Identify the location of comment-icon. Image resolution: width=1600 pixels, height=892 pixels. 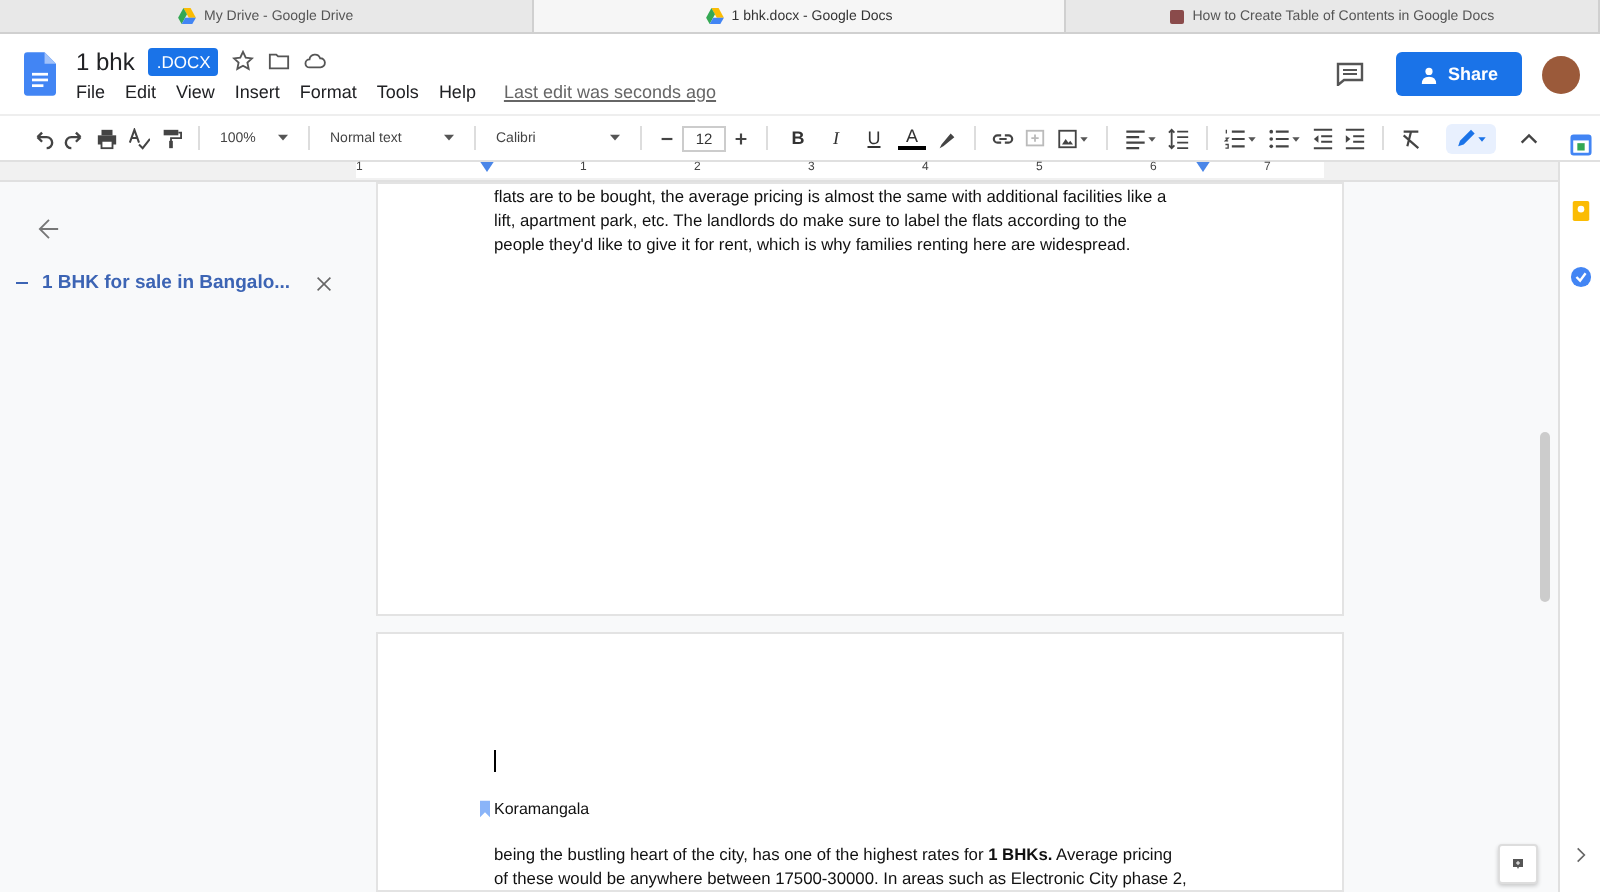
(1349, 74).